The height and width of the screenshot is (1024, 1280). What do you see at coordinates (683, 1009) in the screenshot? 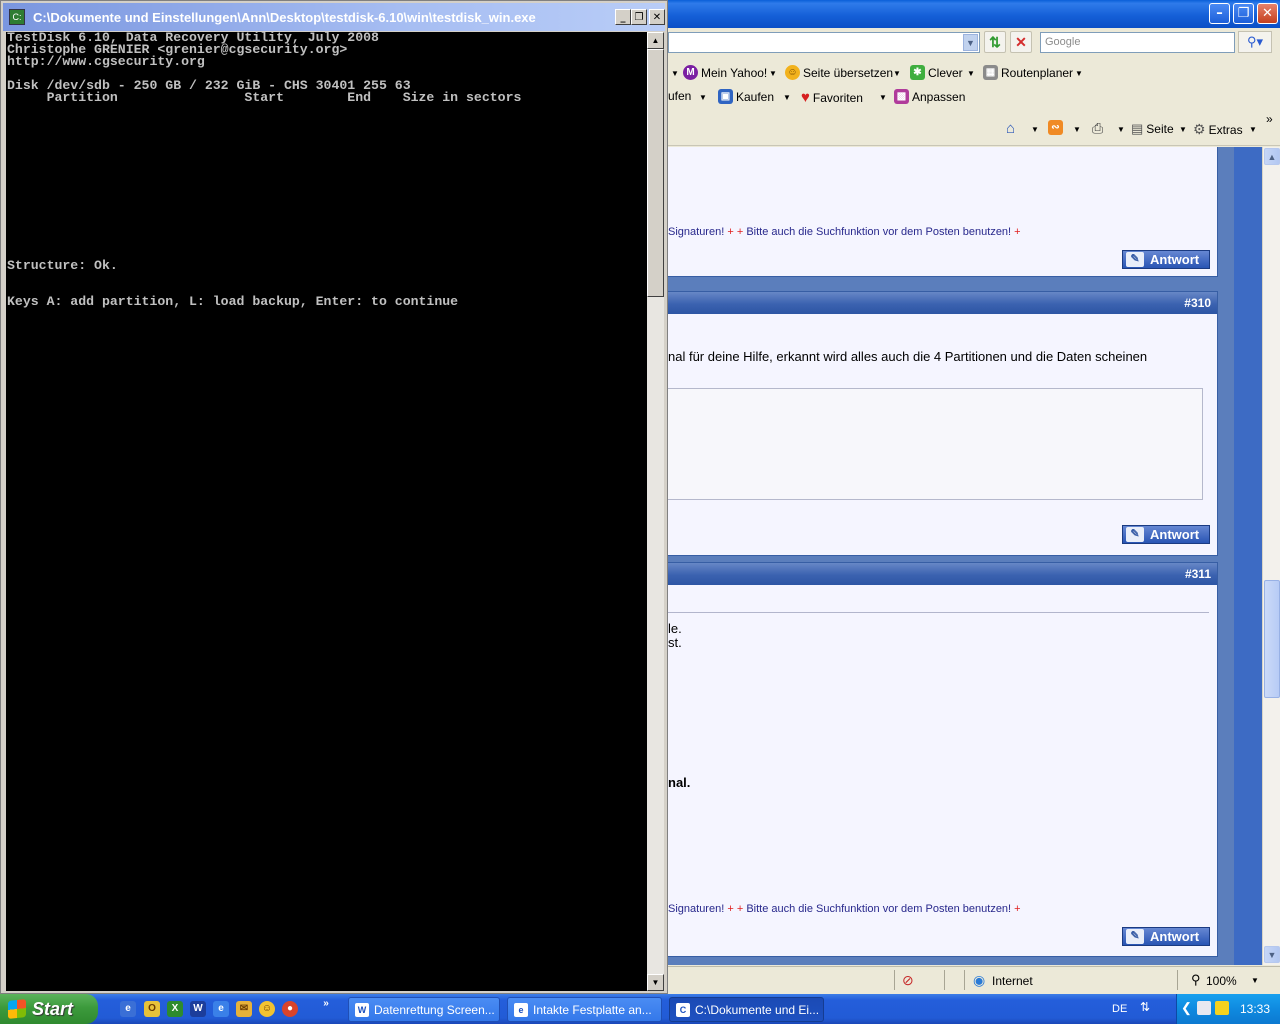
I see `console-icon: C` at bounding box center [683, 1009].